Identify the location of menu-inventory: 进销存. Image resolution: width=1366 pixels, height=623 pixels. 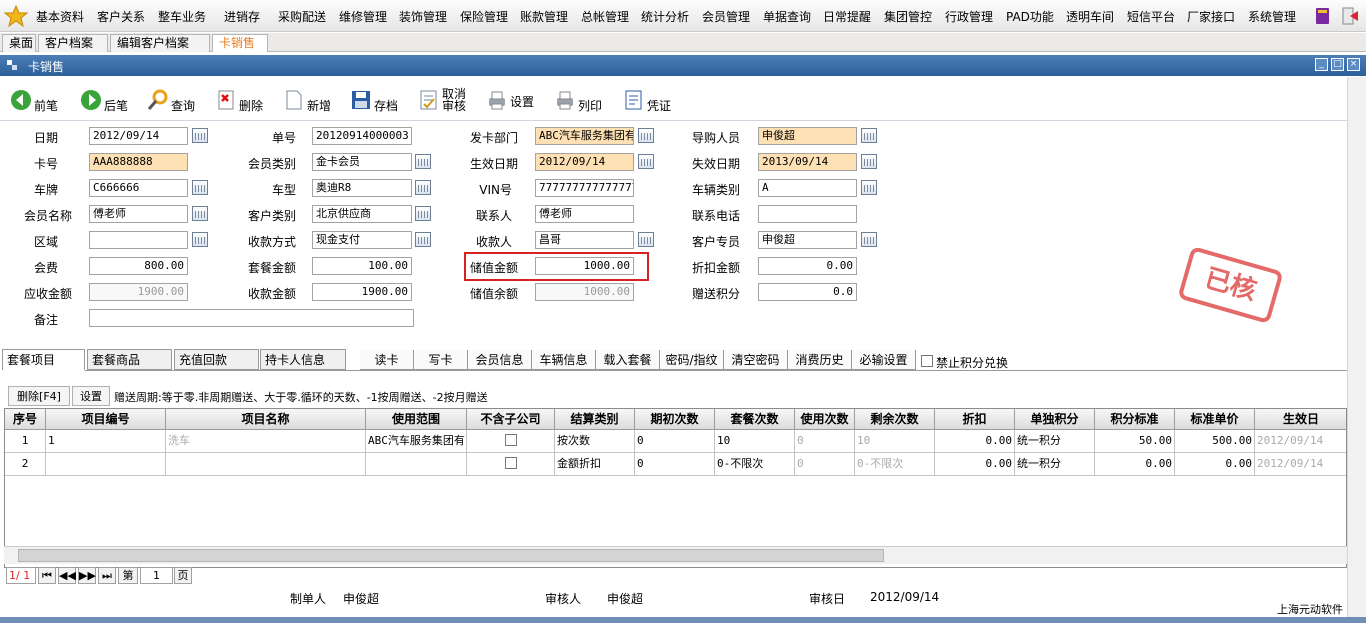
(242, 16).